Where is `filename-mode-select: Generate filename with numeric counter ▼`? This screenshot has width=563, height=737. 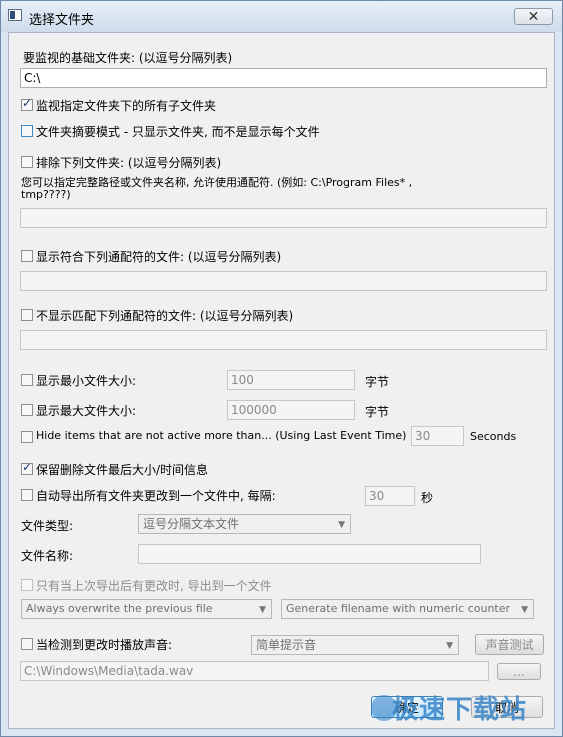 filename-mode-select: Generate filename with numeric counter ▼ is located at coordinates (407, 609).